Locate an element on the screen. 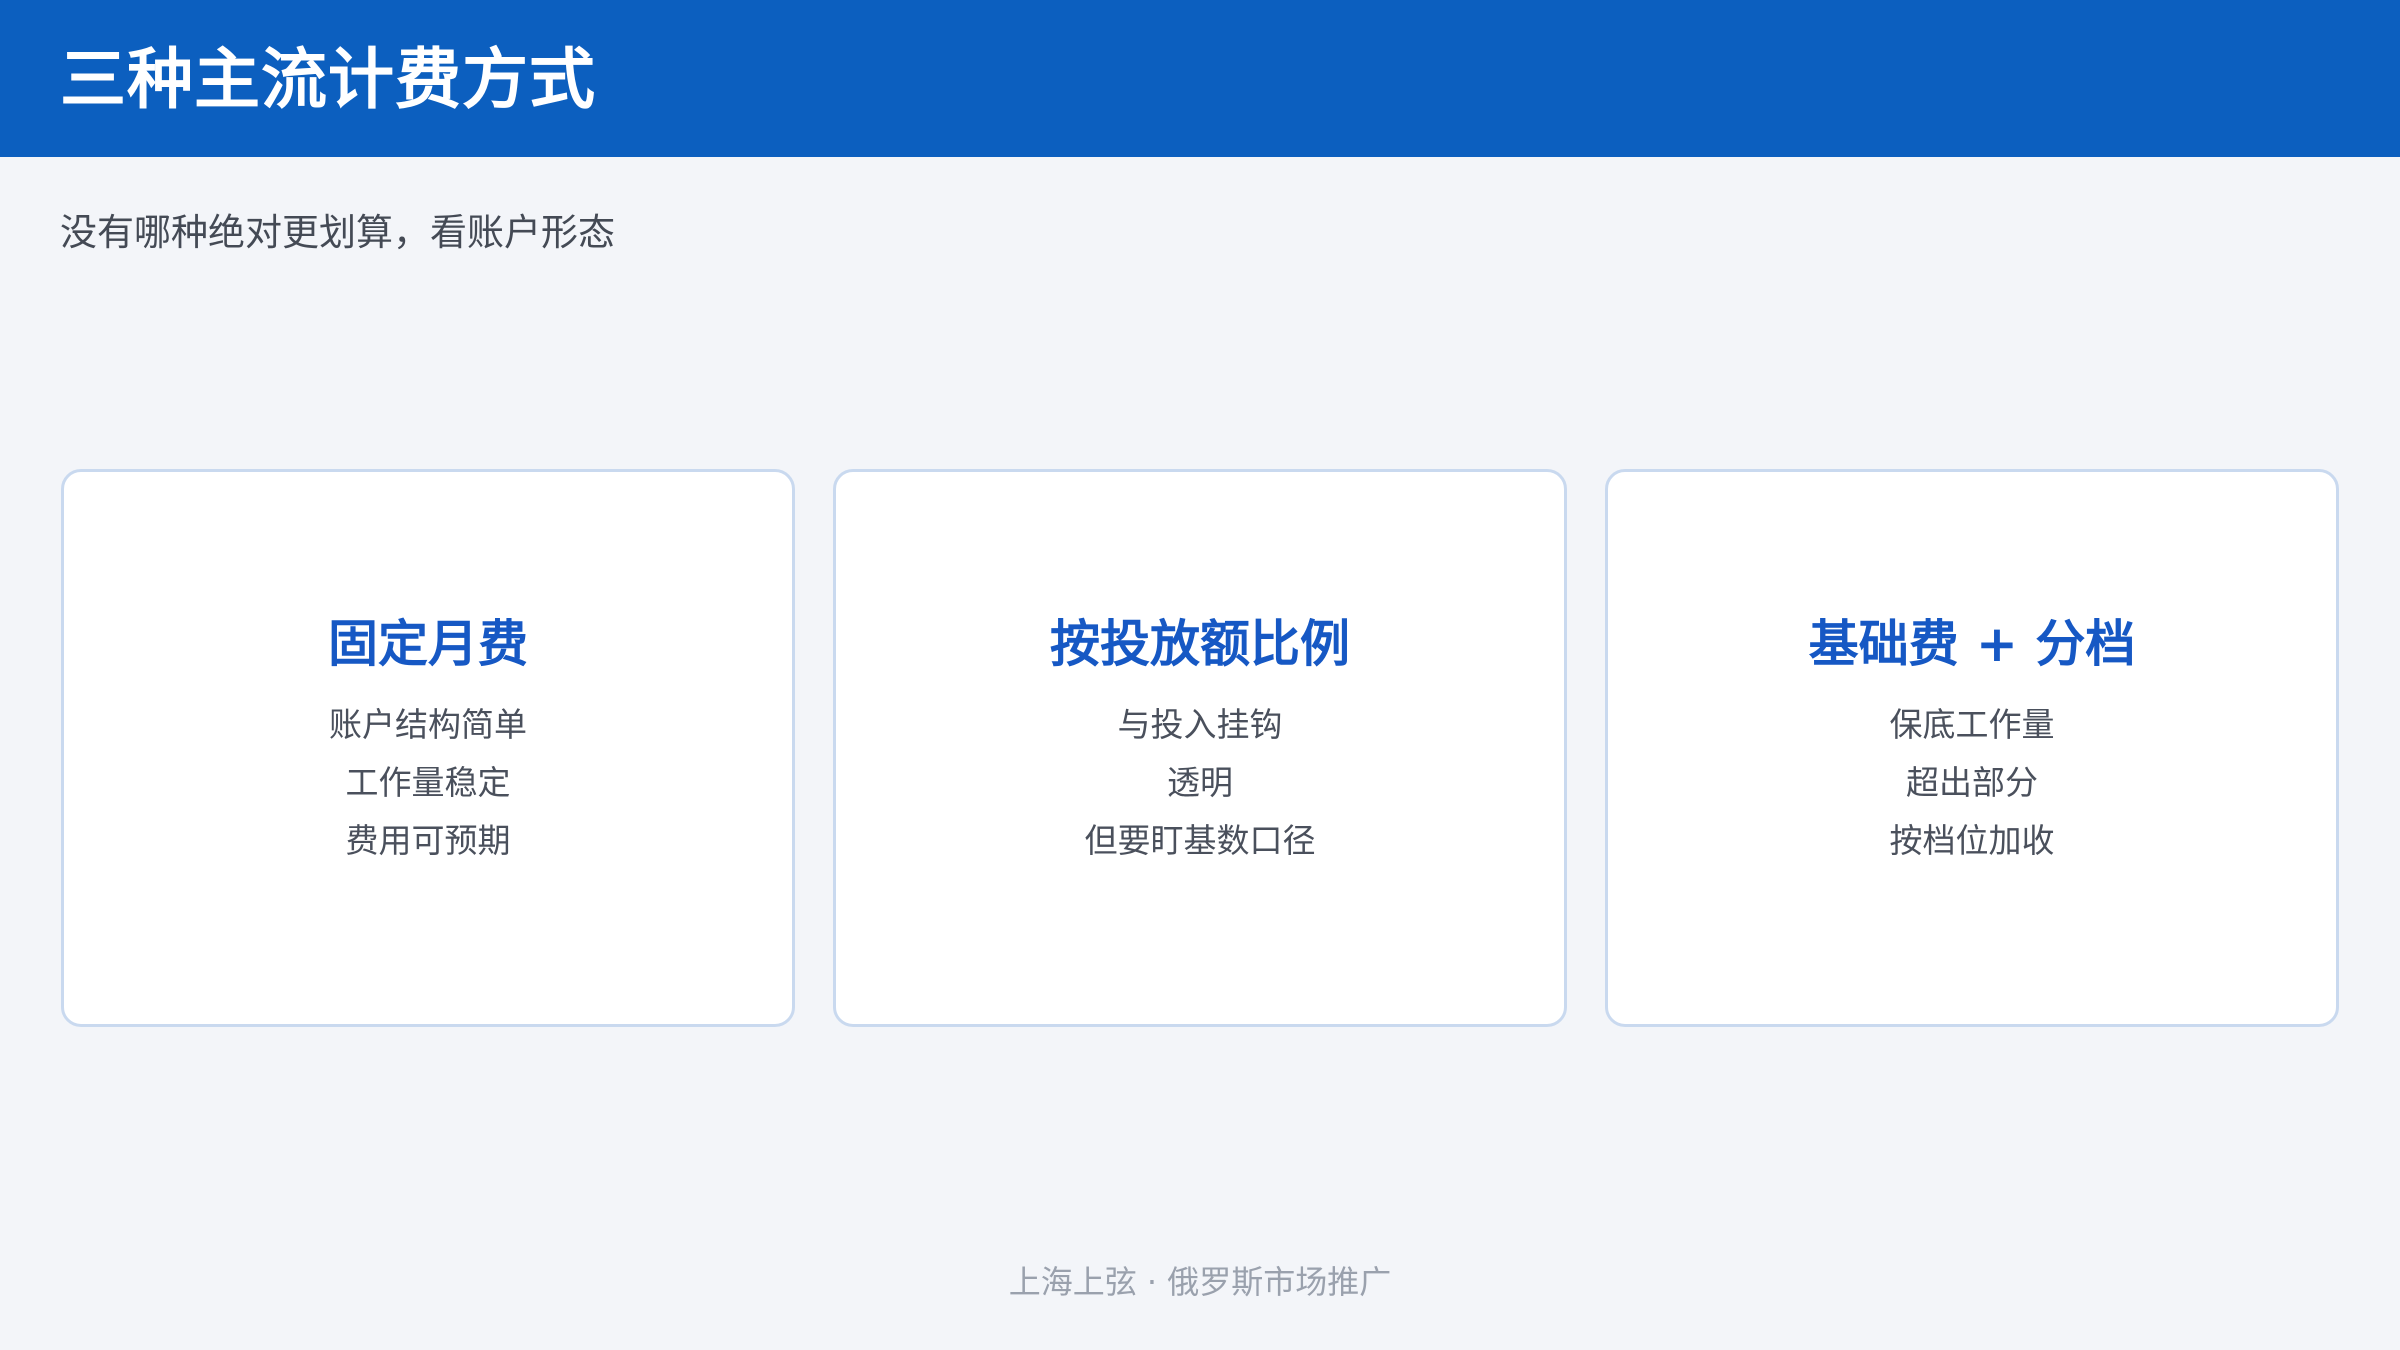 Image resolution: width=2400 pixels, height=1350 pixels. card-line: 账户结构简单 is located at coordinates (428, 724).